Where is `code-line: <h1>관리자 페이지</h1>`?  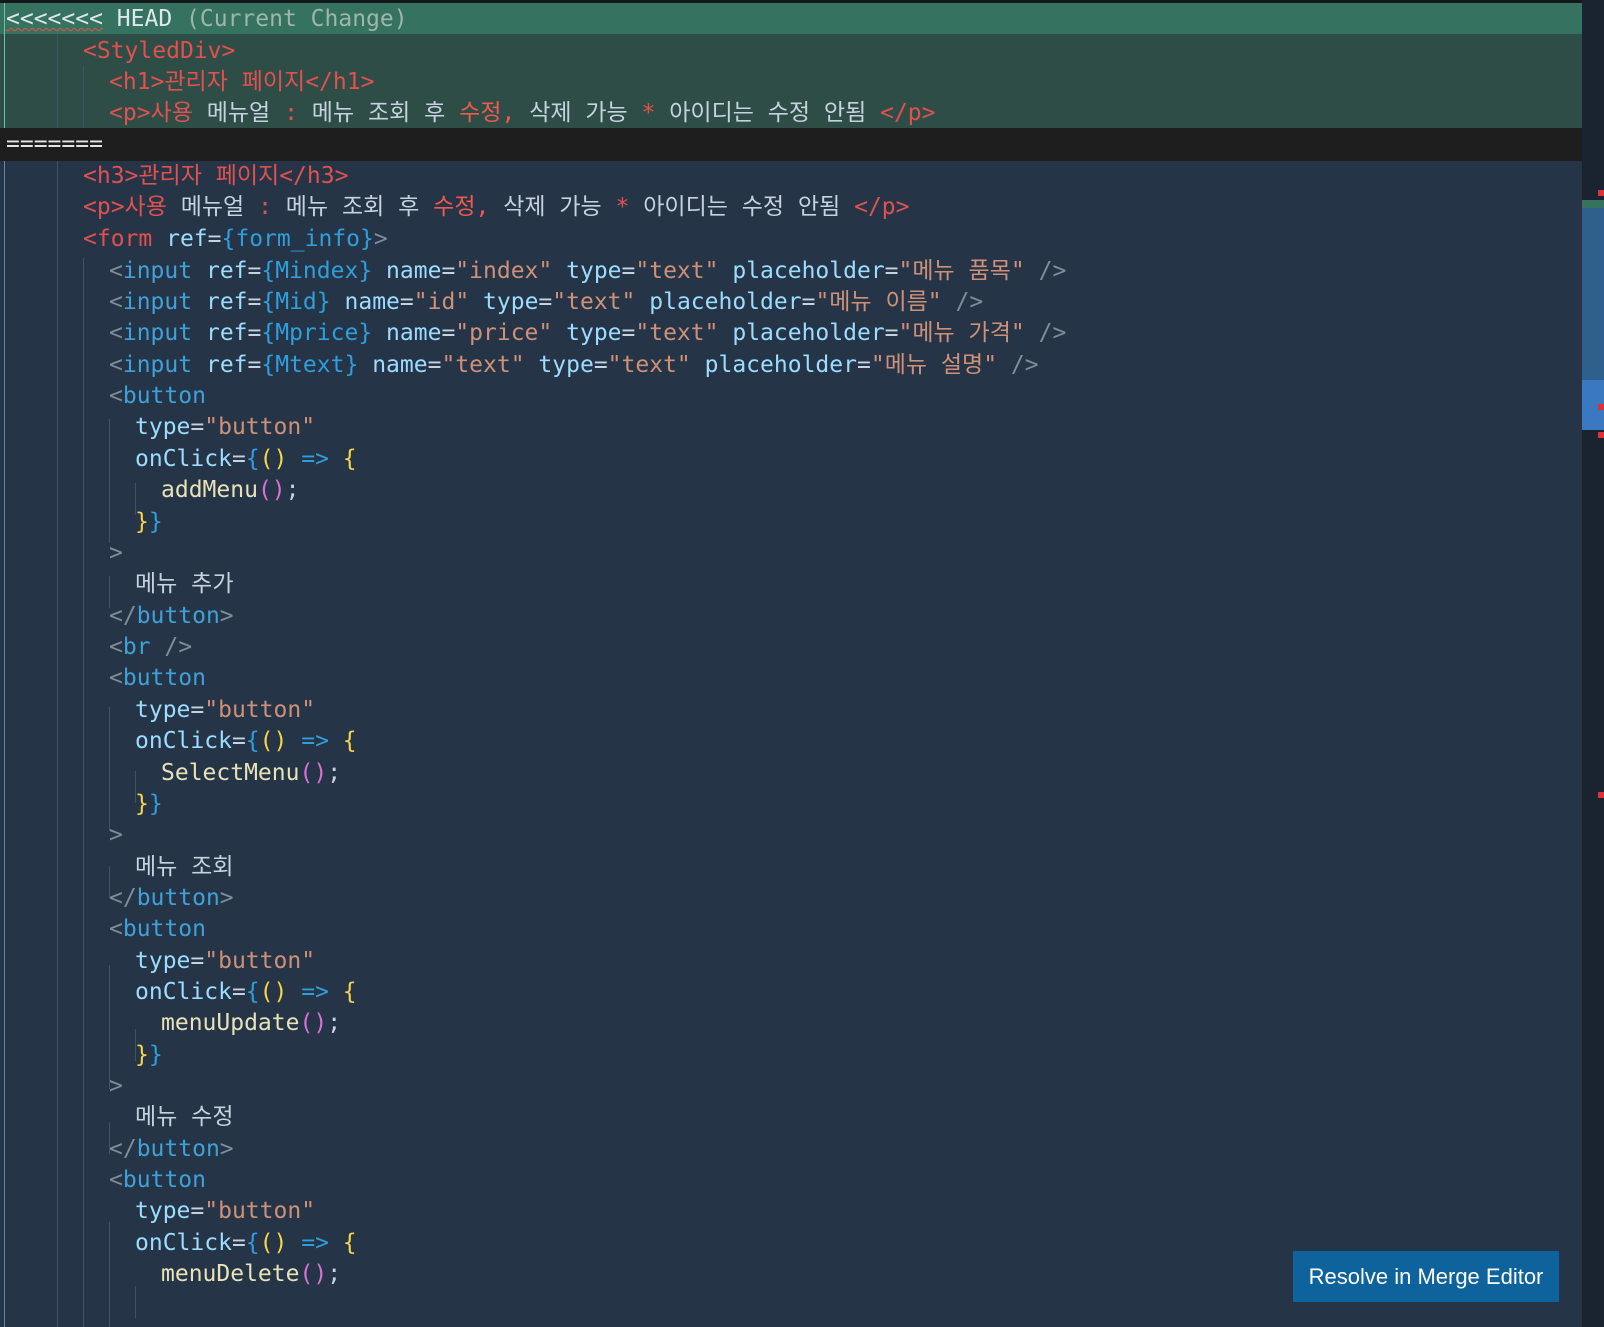 code-line: <h1>관리자 페이지</h1> is located at coordinates (241, 82).